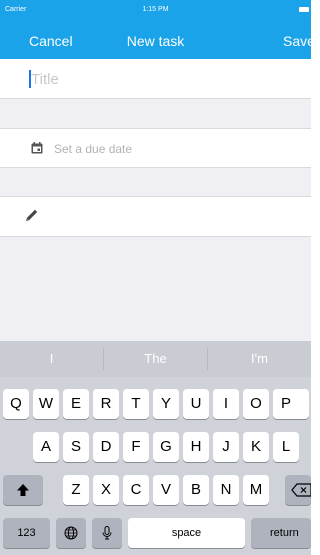  I want to click on key-v: V, so click(166, 490).